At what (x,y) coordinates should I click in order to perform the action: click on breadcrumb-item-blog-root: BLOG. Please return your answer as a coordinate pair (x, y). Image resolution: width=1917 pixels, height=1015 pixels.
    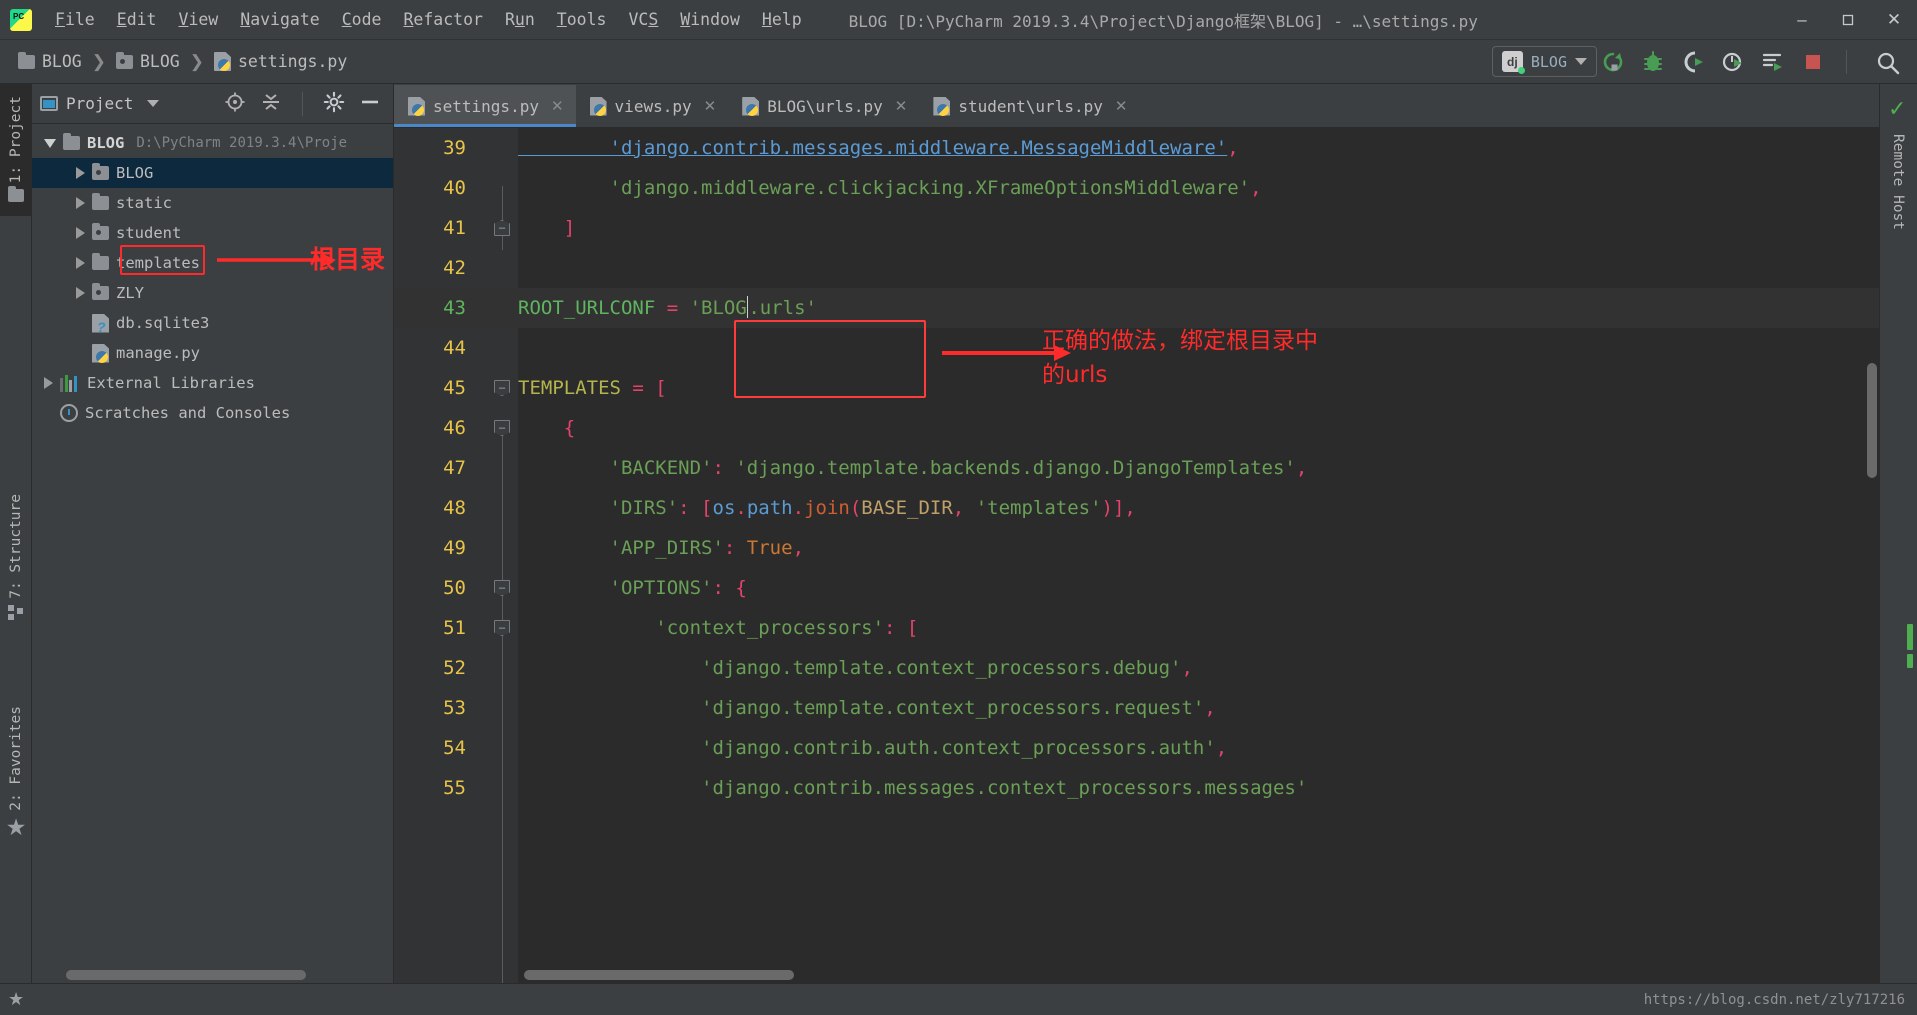
    Looking at the image, I should click on (50, 61).